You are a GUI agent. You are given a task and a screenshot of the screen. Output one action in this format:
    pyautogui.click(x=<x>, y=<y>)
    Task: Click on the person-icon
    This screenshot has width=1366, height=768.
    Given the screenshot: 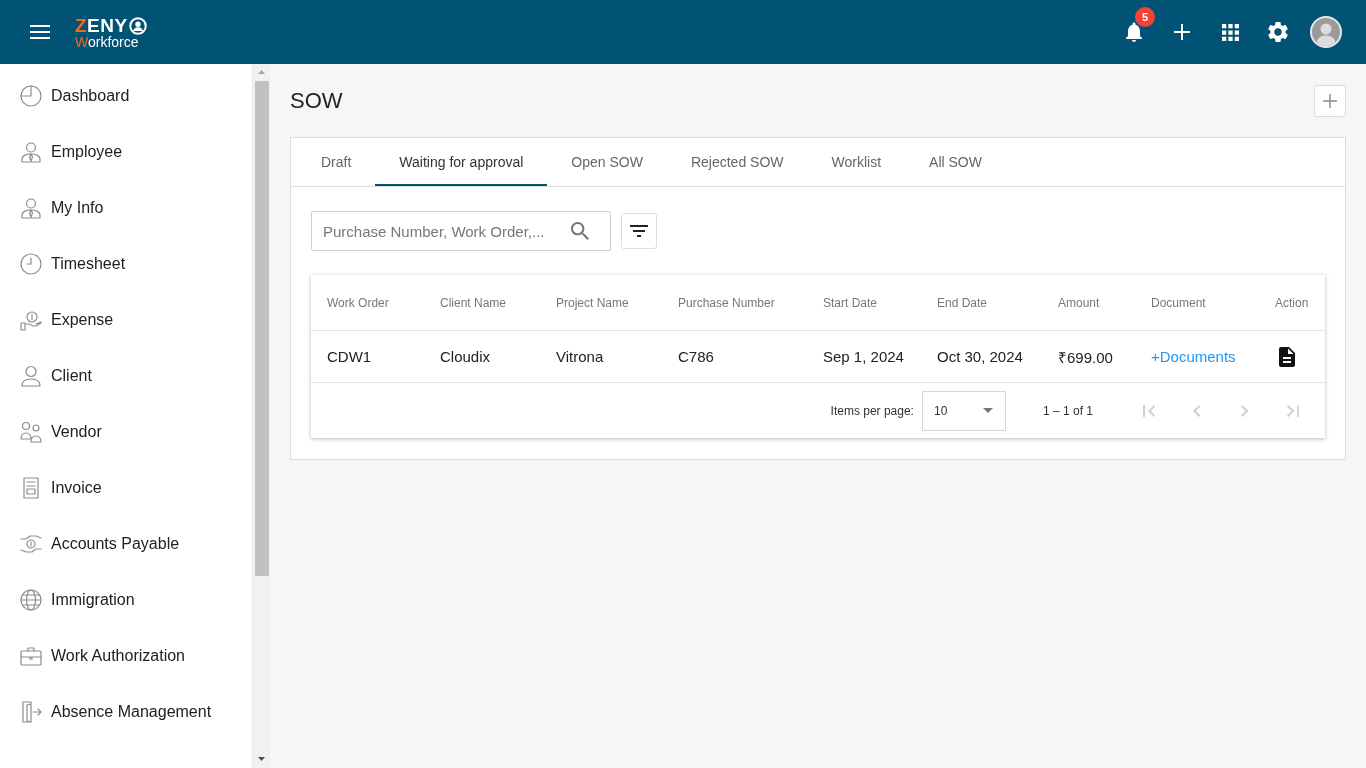 What is the action you would take?
    pyautogui.click(x=31, y=376)
    